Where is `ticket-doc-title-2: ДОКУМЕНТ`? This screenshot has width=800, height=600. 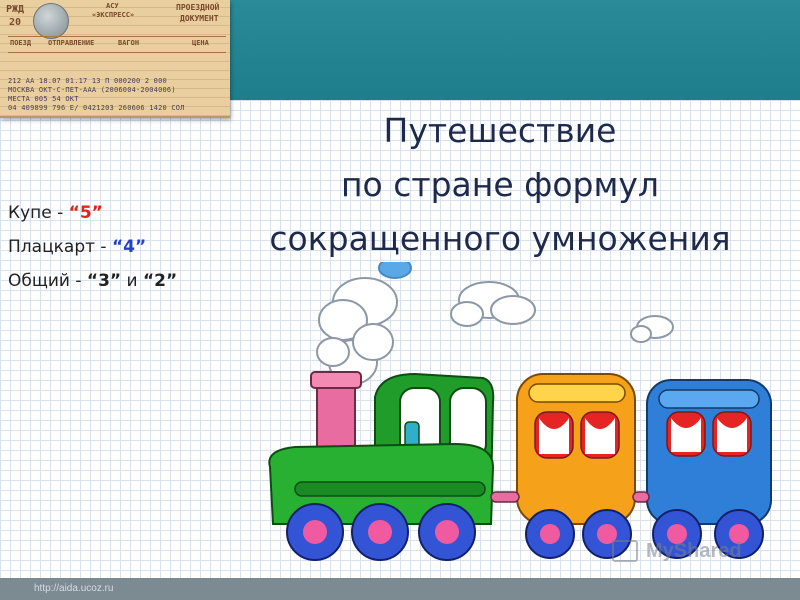 ticket-doc-title-2: ДОКУМЕНТ is located at coordinates (199, 18).